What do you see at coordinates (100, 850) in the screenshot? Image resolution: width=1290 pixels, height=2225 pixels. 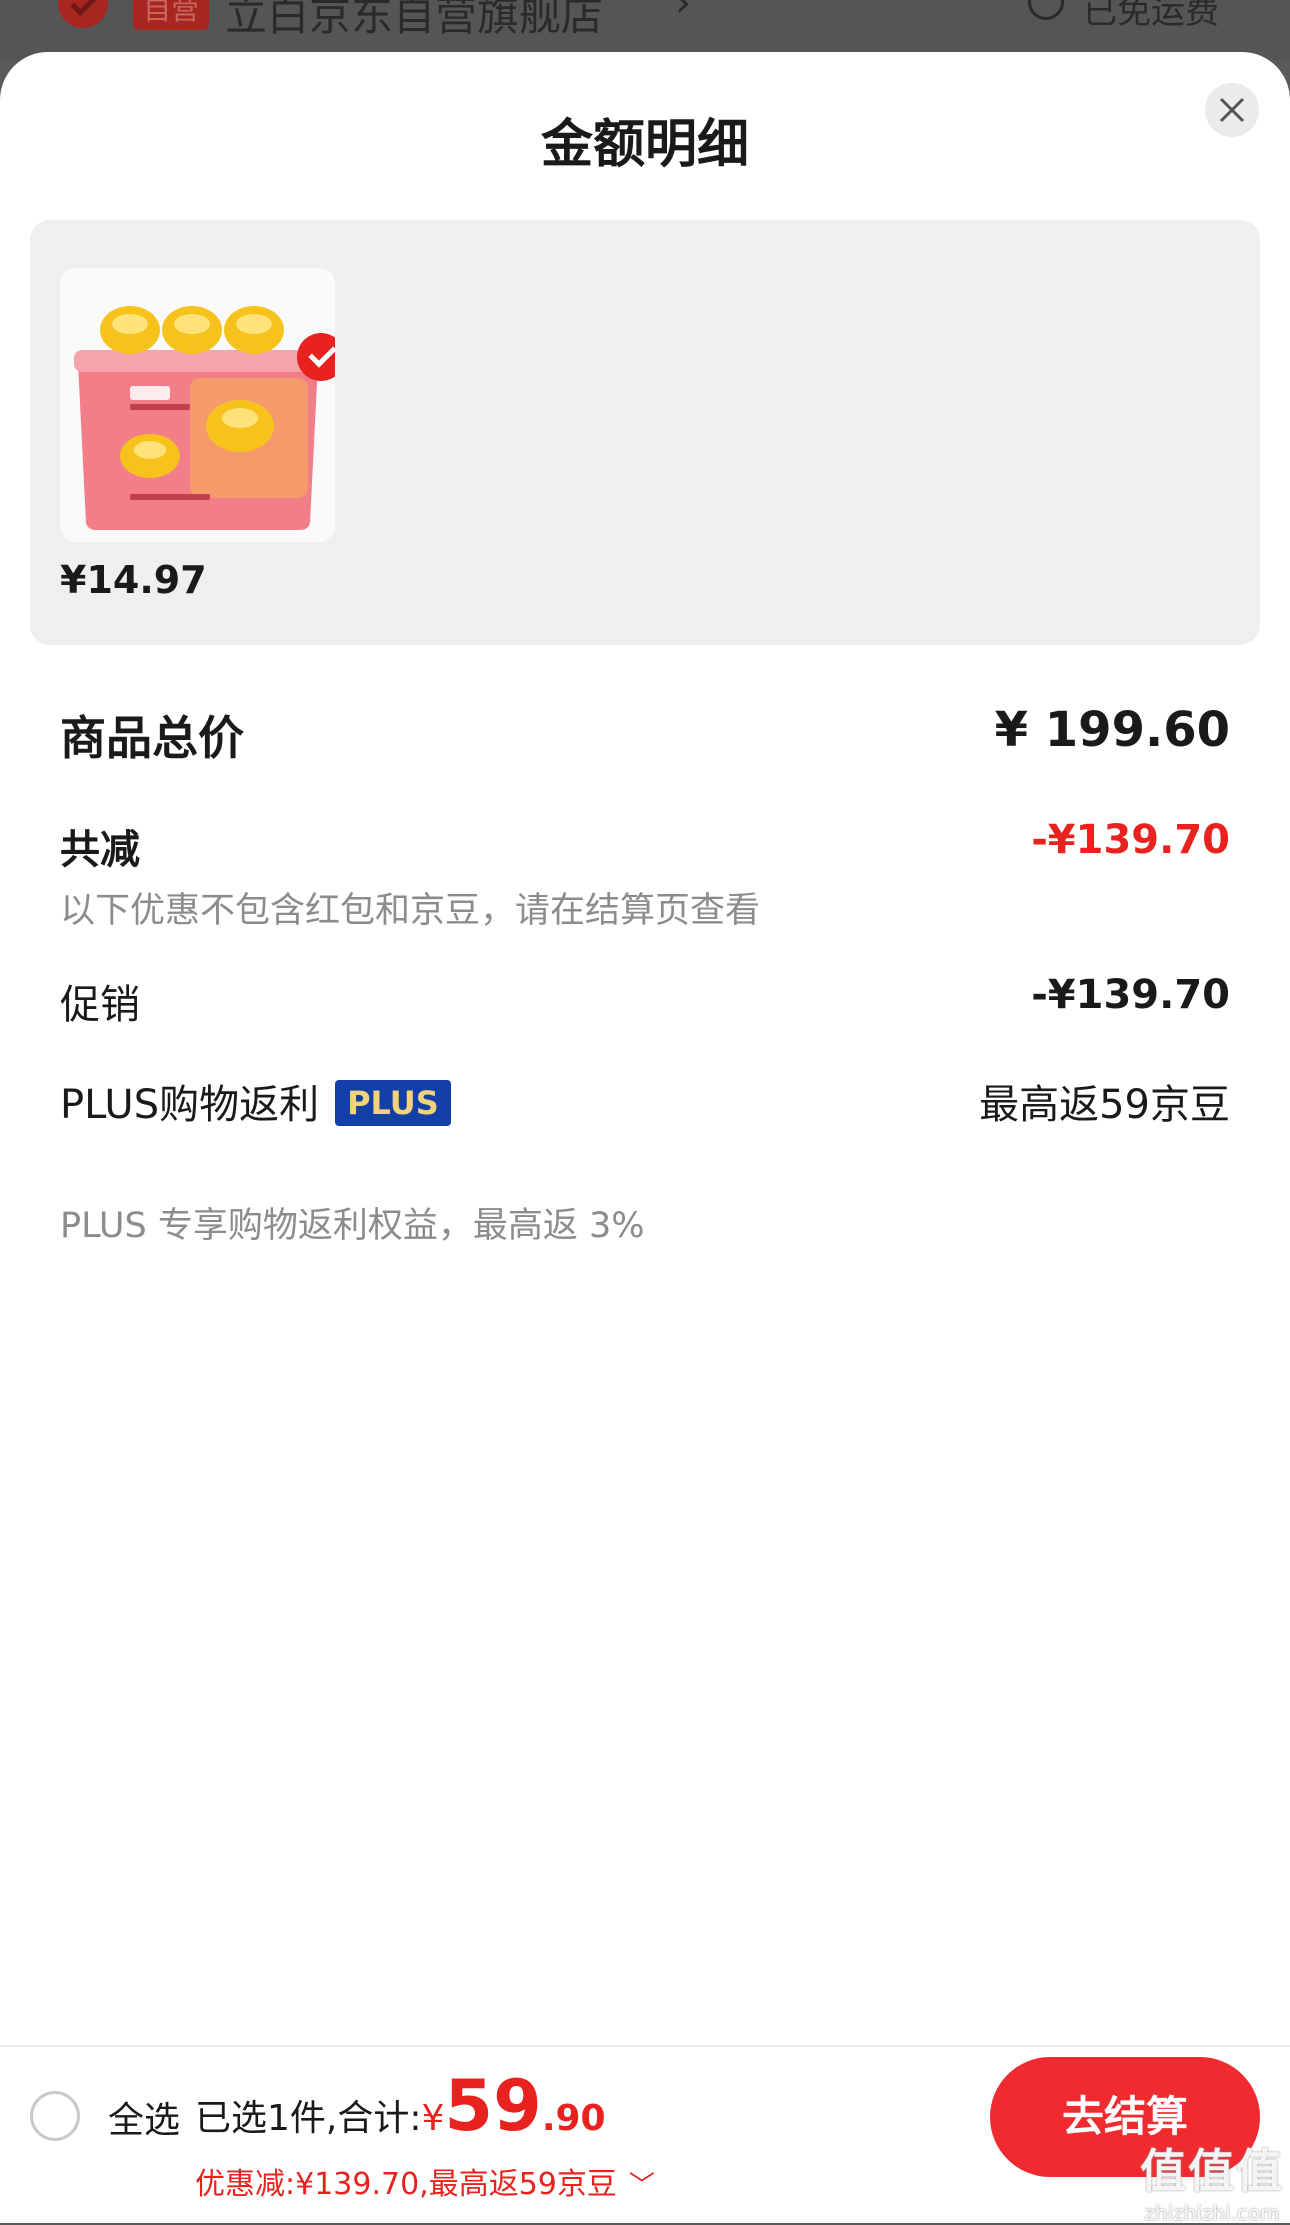 I see `total-reduction-label: 共减` at bounding box center [100, 850].